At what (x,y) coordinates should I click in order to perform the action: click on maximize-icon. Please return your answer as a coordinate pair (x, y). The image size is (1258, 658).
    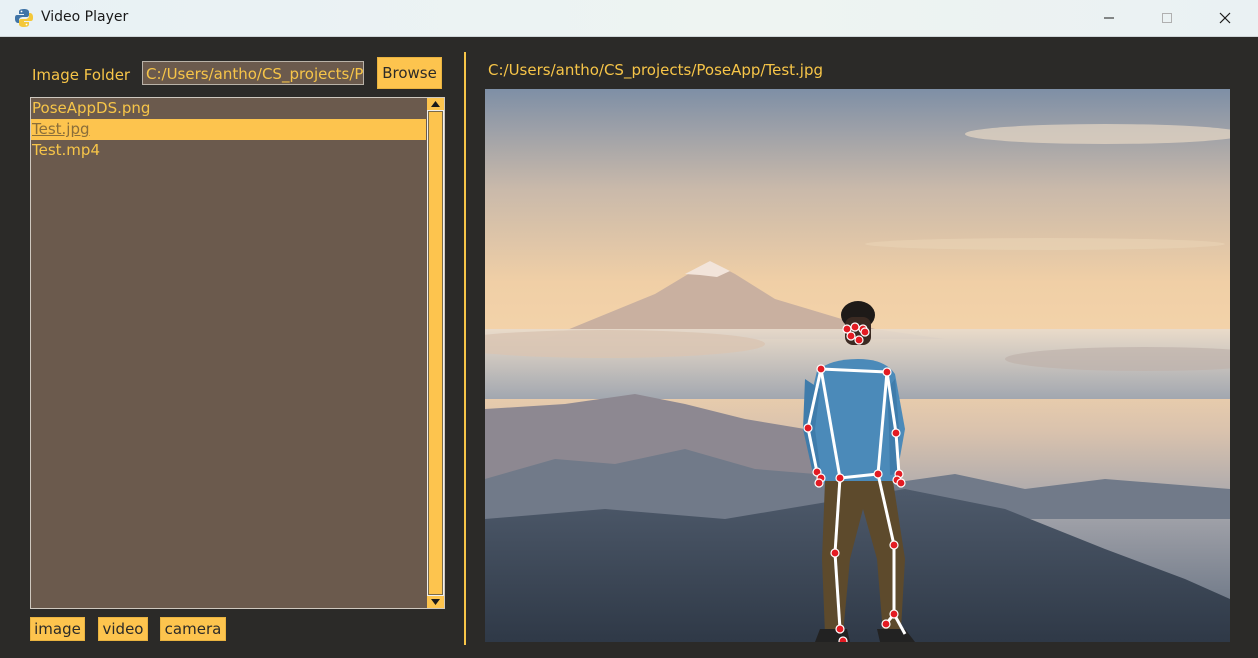
    Looking at the image, I should click on (1167, 18).